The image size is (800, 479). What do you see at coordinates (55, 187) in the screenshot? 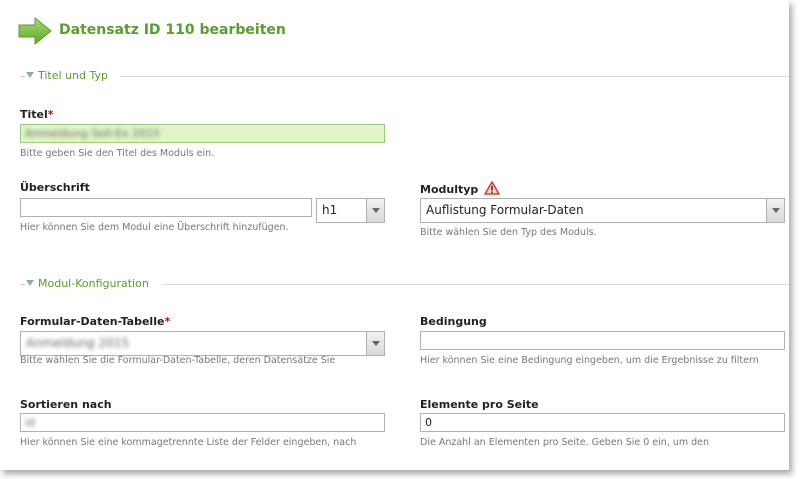
I see `ueberschrift-label: Überschrift` at bounding box center [55, 187].